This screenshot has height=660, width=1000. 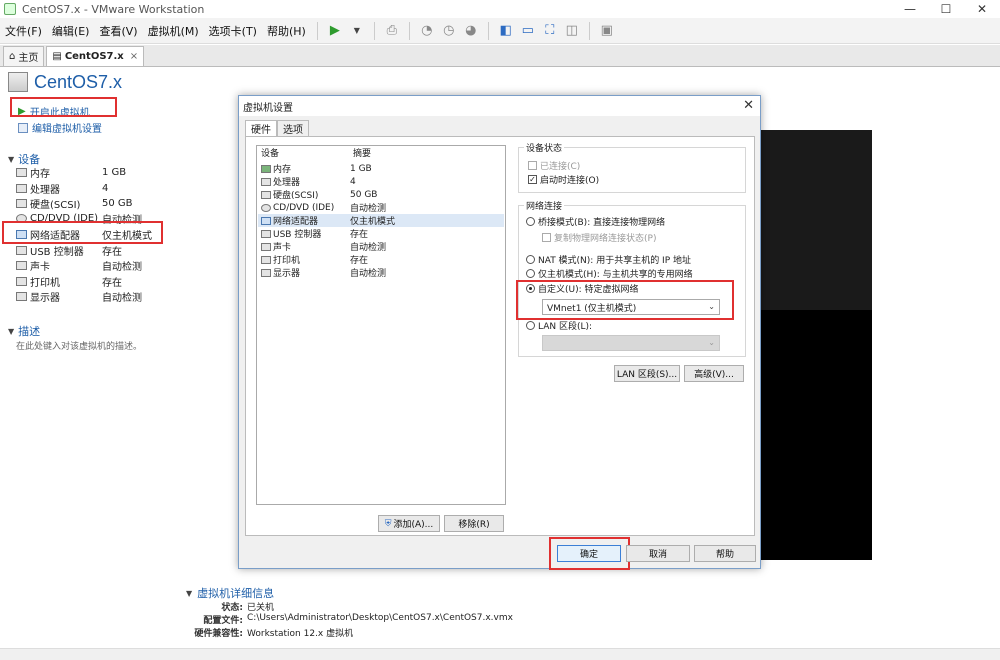 I want to click on device-row-display: 显示器 自动检测, so click(x=96, y=296).